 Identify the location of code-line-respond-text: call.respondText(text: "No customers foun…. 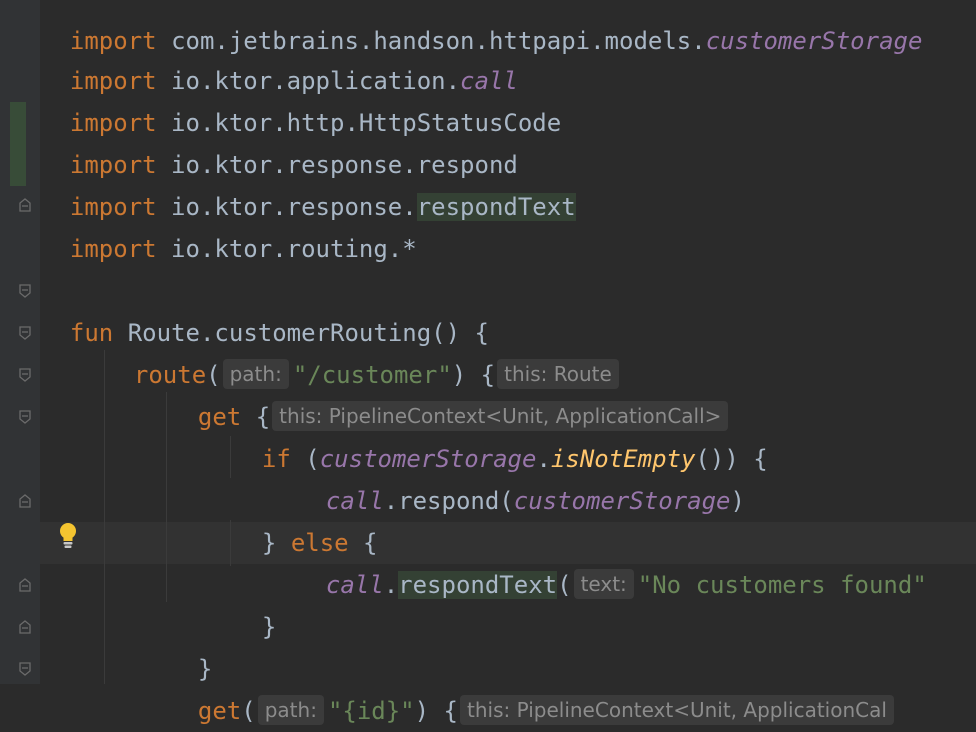
(612, 560).